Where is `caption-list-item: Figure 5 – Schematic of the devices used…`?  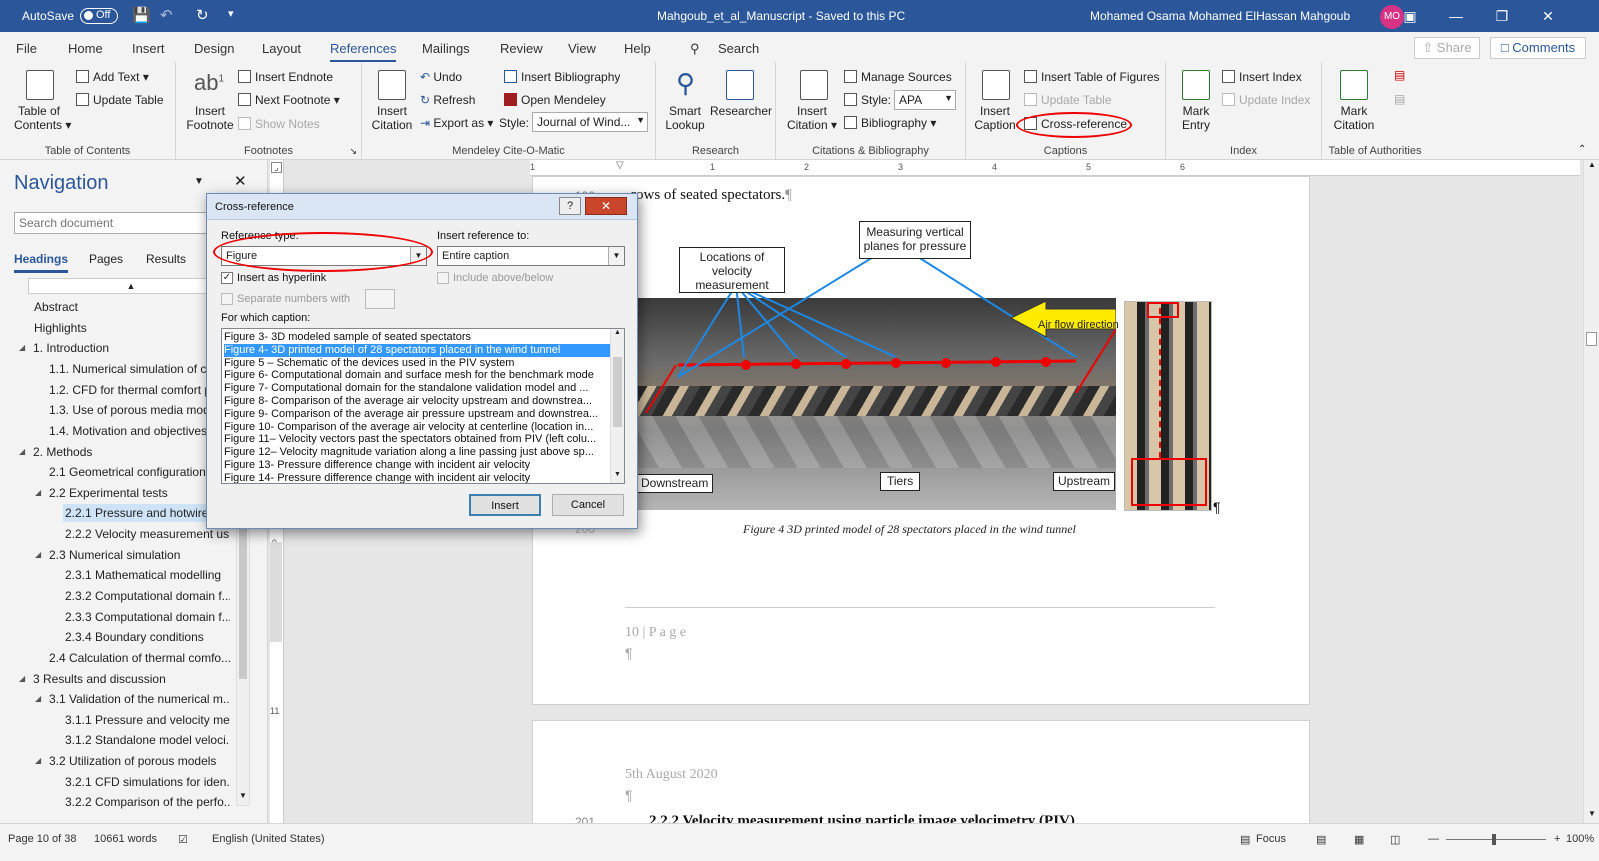 caption-list-item: Figure 5 – Schematic of the devices used… is located at coordinates (417, 363).